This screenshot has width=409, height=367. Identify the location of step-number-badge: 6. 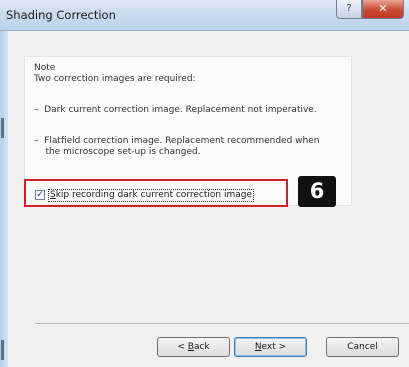
(317, 191).